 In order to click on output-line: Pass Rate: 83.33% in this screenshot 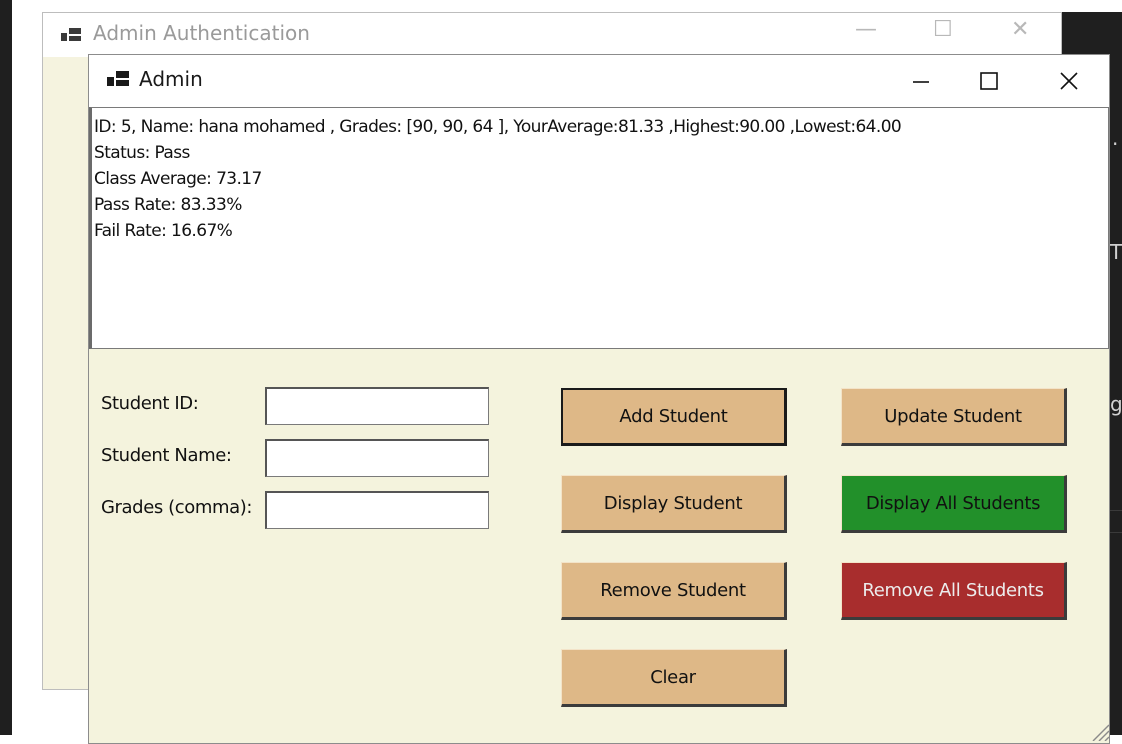, I will do `click(168, 205)`.